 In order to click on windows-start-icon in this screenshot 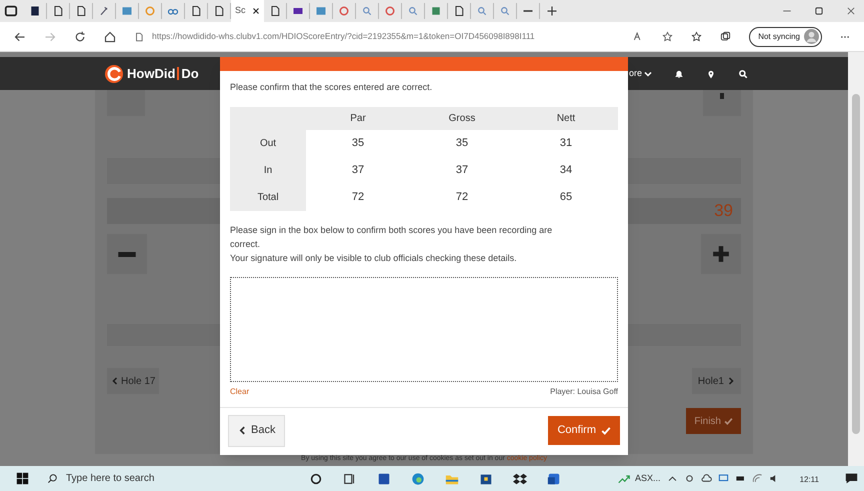, I will do `click(22, 478)`.